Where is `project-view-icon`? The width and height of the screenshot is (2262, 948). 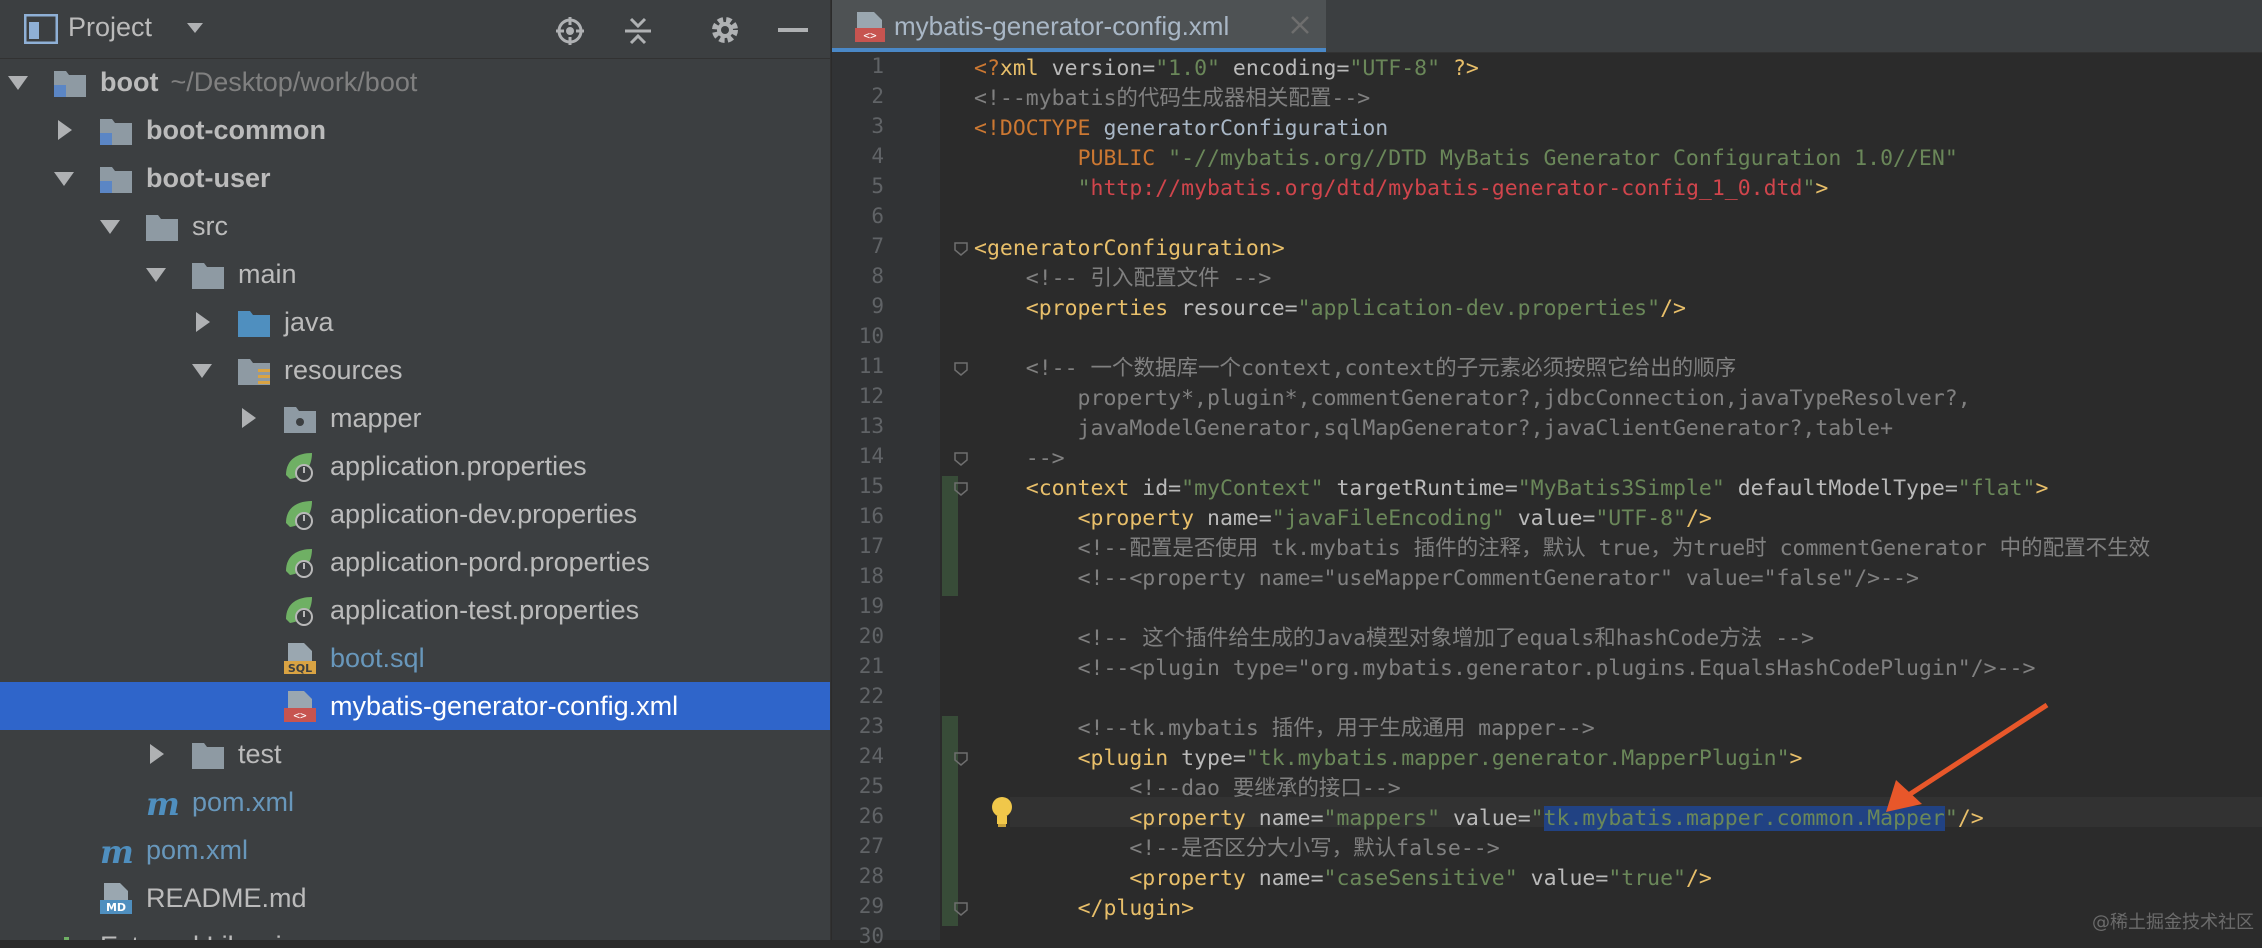
project-view-icon is located at coordinates (41, 29).